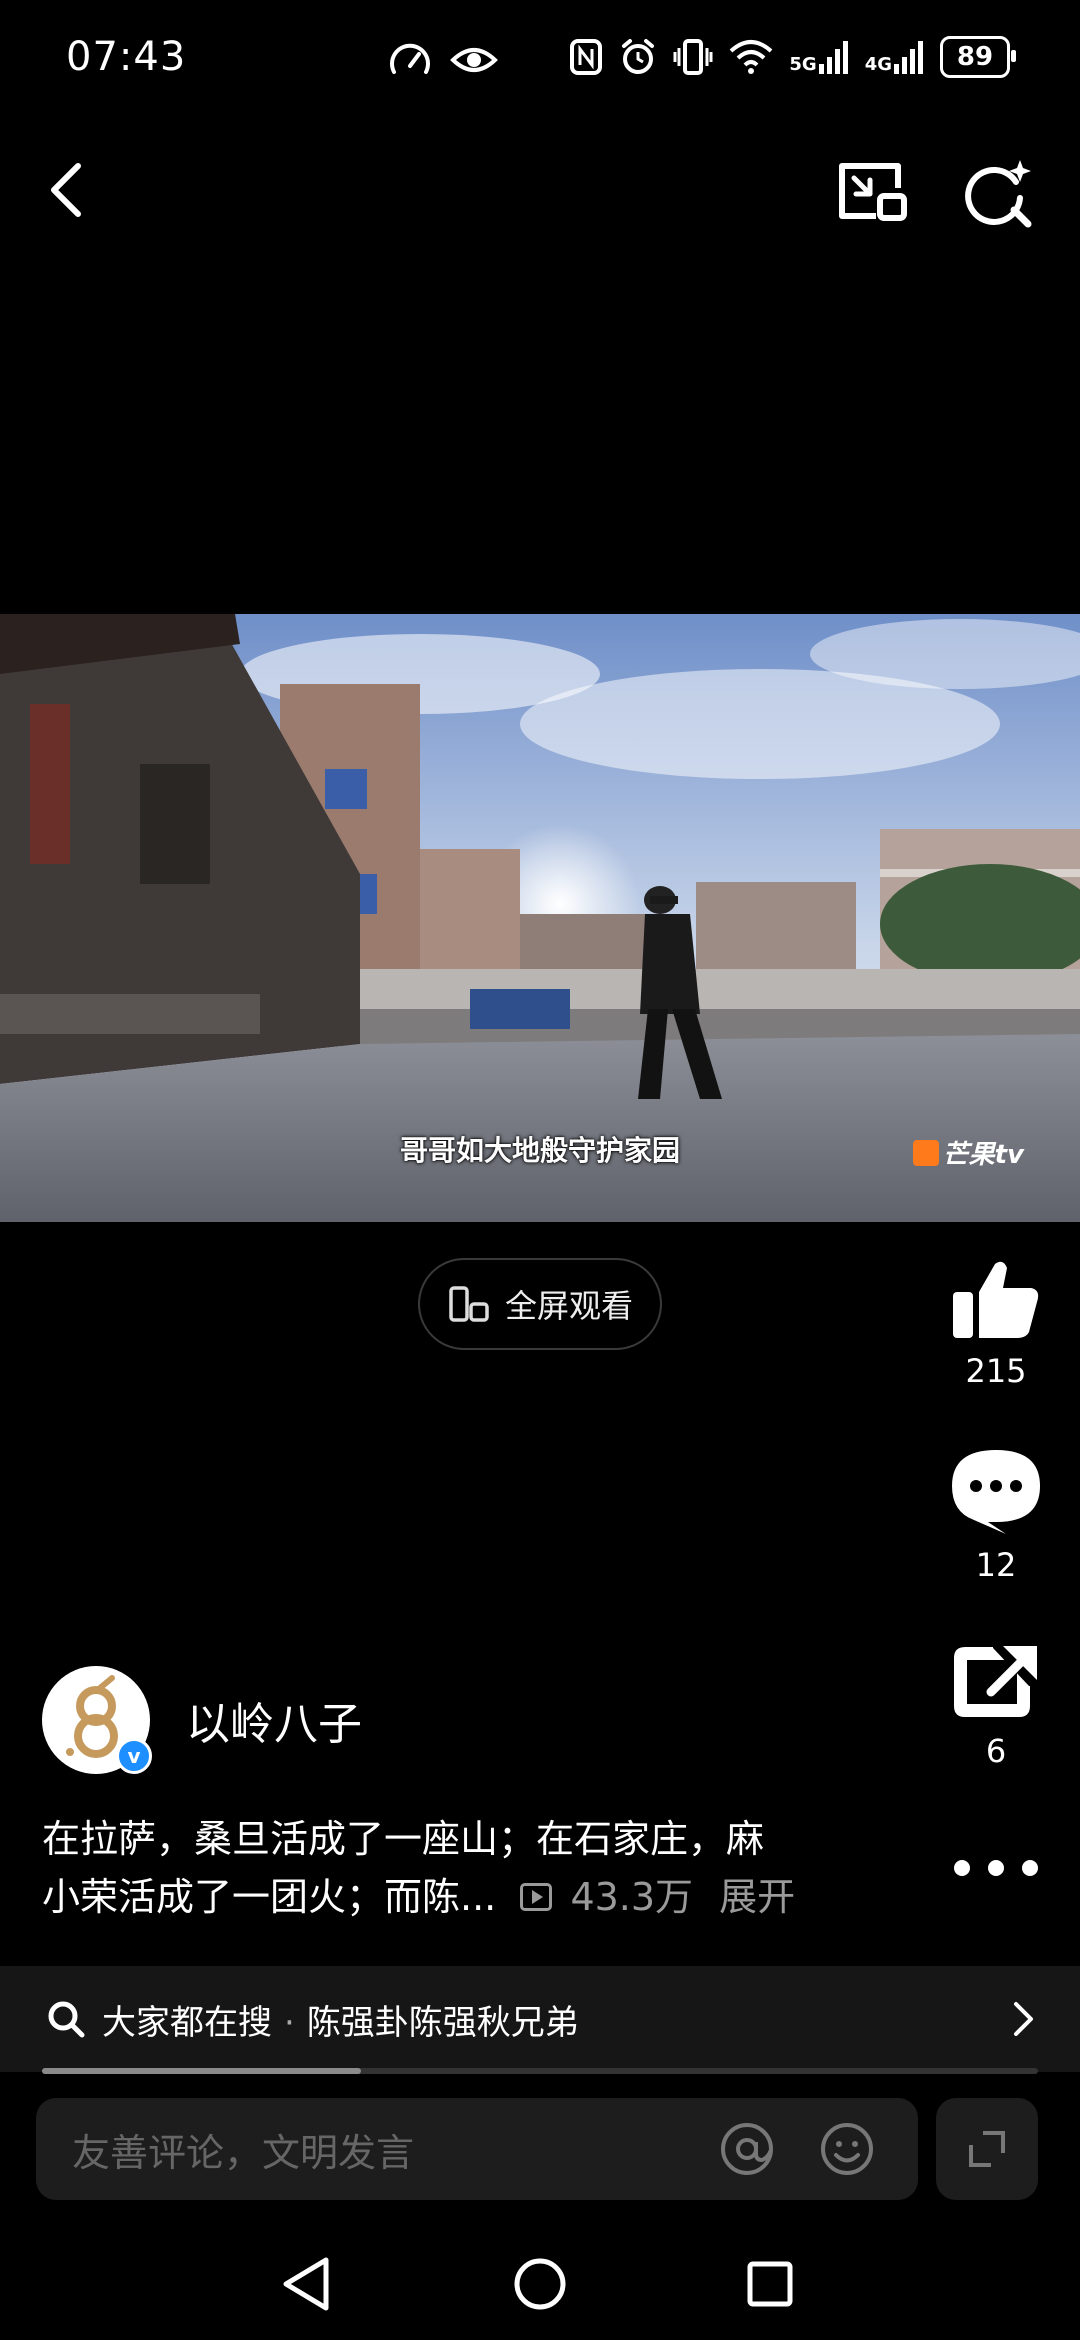  What do you see at coordinates (757, 1897) in the screenshot?
I see `expand-link: 展开` at bounding box center [757, 1897].